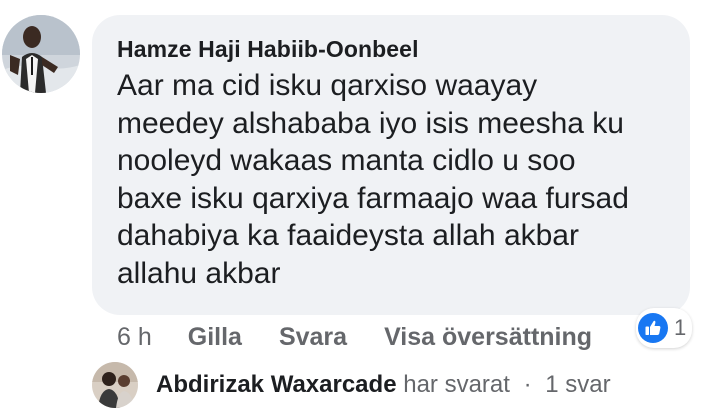 The image size is (701, 410). What do you see at coordinates (456, 384) in the screenshot?
I see `reply-action-text: har svarat` at bounding box center [456, 384].